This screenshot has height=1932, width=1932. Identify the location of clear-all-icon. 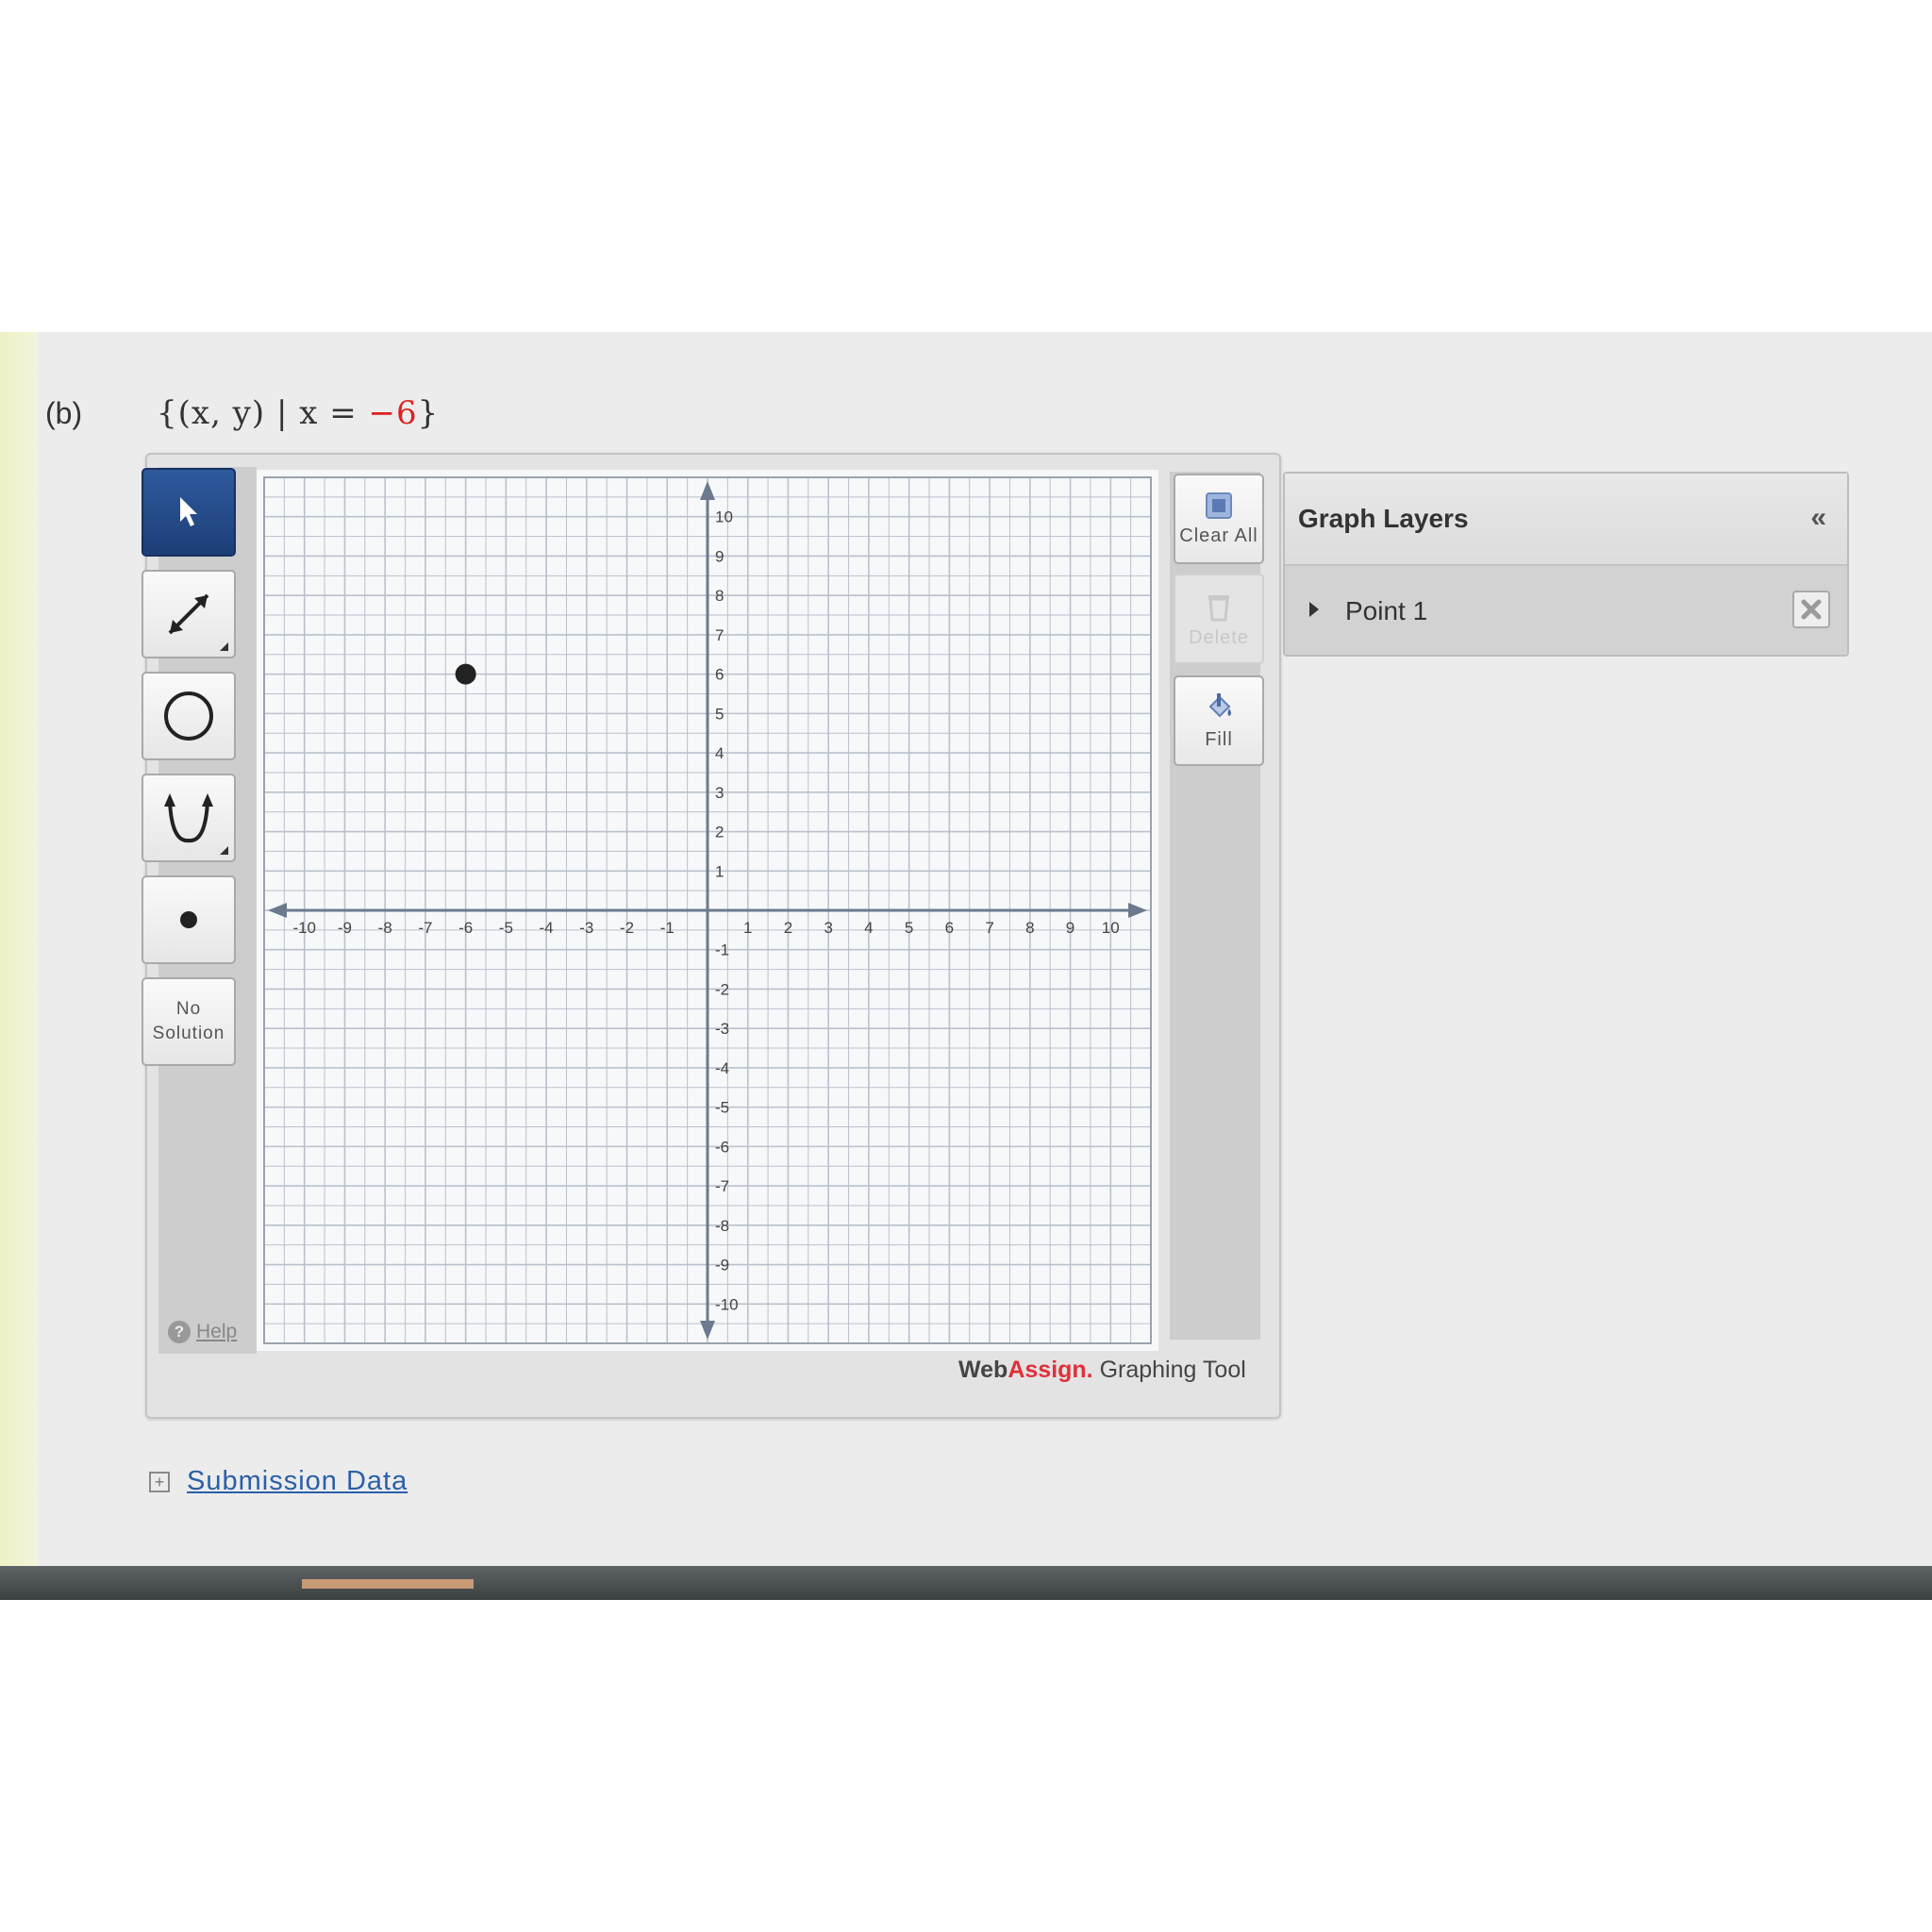
(1219, 505).